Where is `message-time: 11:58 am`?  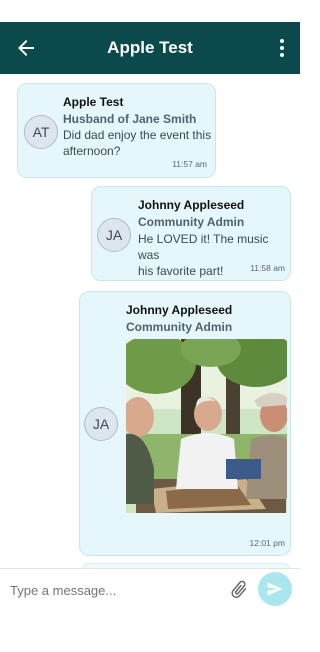 message-time: 11:58 am is located at coordinates (267, 268).